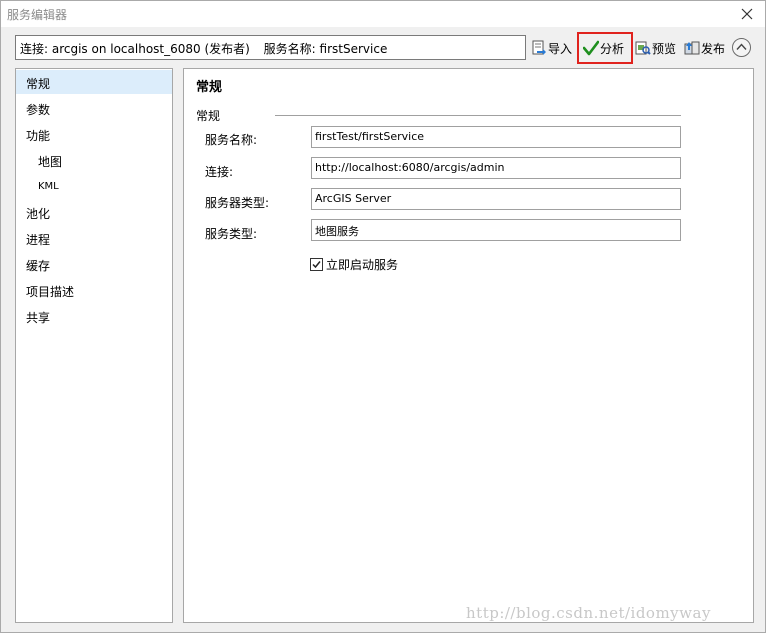 This screenshot has width=766, height=633. What do you see at coordinates (209, 87) in the screenshot?
I see `page-title: 常规` at bounding box center [209, 87].